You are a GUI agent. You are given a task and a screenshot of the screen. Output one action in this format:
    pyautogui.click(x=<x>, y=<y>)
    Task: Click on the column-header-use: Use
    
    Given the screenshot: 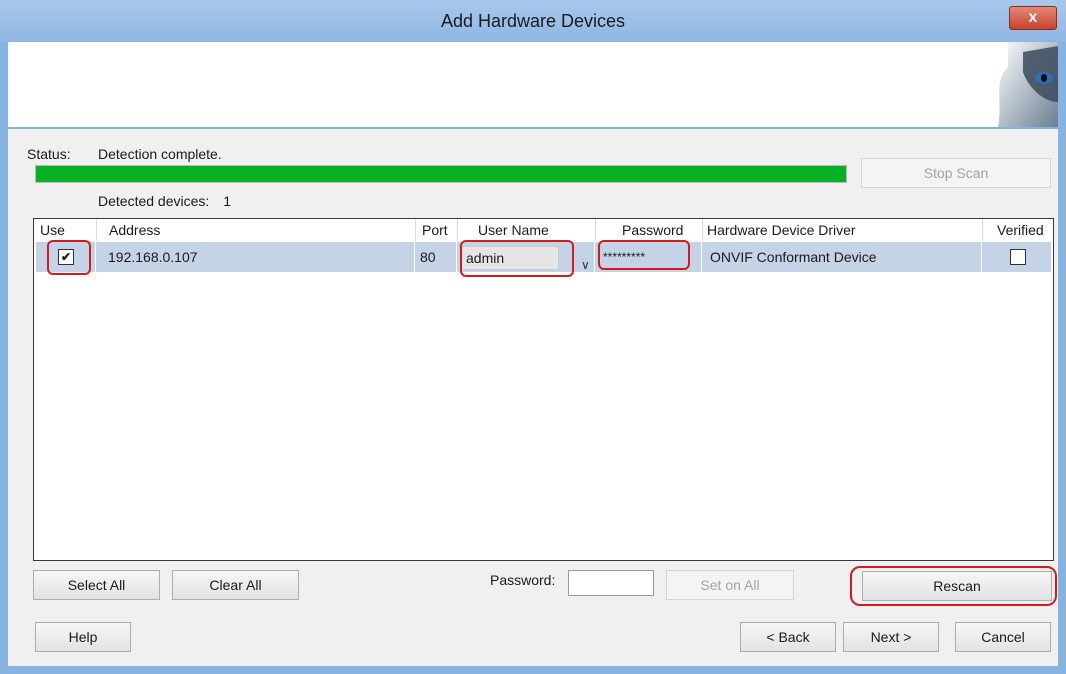 What is the action you would take?
    pyautogui.click(x=65, y=230)
    